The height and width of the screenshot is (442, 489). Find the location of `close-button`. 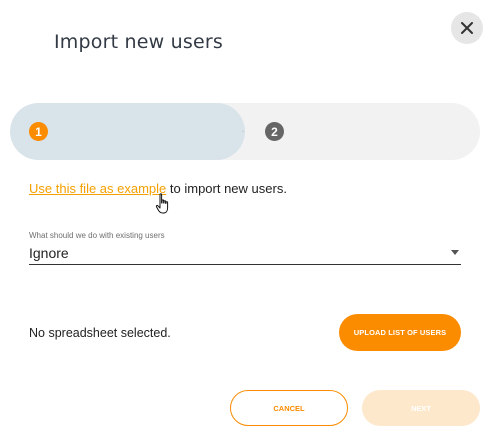

close-button is located at coordinates (467, 28).